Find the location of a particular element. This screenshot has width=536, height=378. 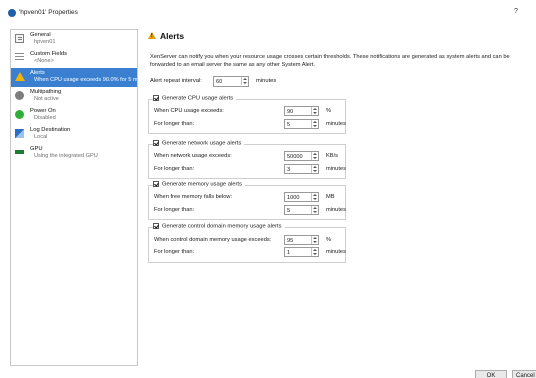

cpu-duration-stepper: 5 is located at coordinates (301, 124).